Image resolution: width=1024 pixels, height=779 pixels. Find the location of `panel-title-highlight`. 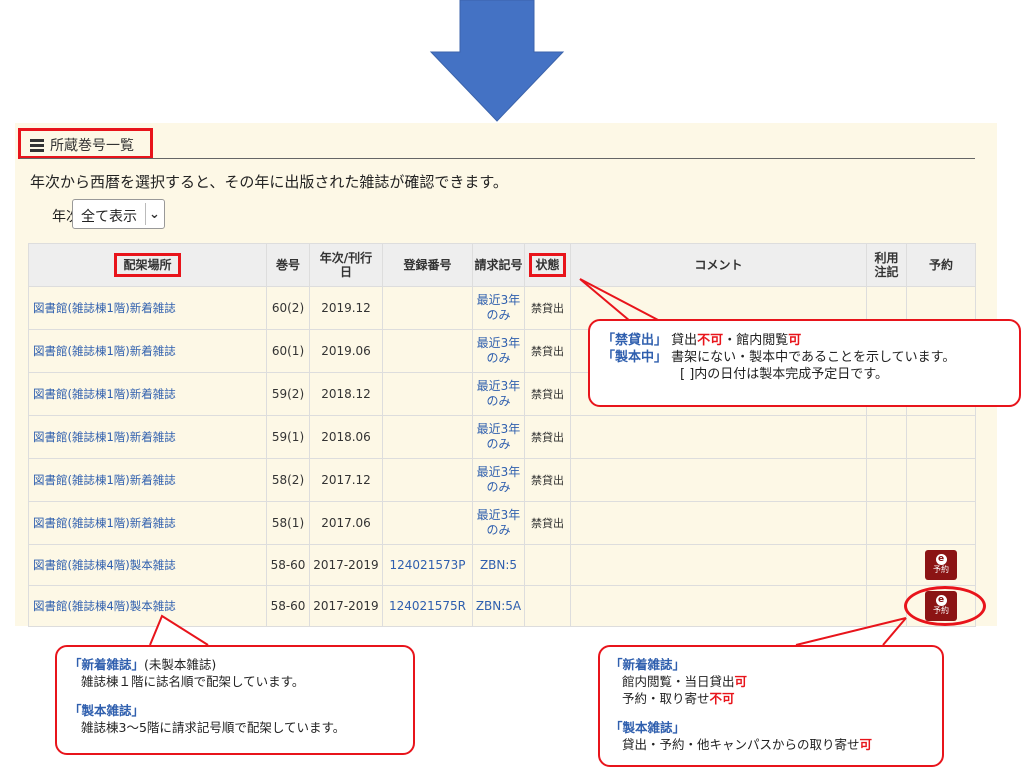

panel-title-highlight is located at coordinates (85, 143).